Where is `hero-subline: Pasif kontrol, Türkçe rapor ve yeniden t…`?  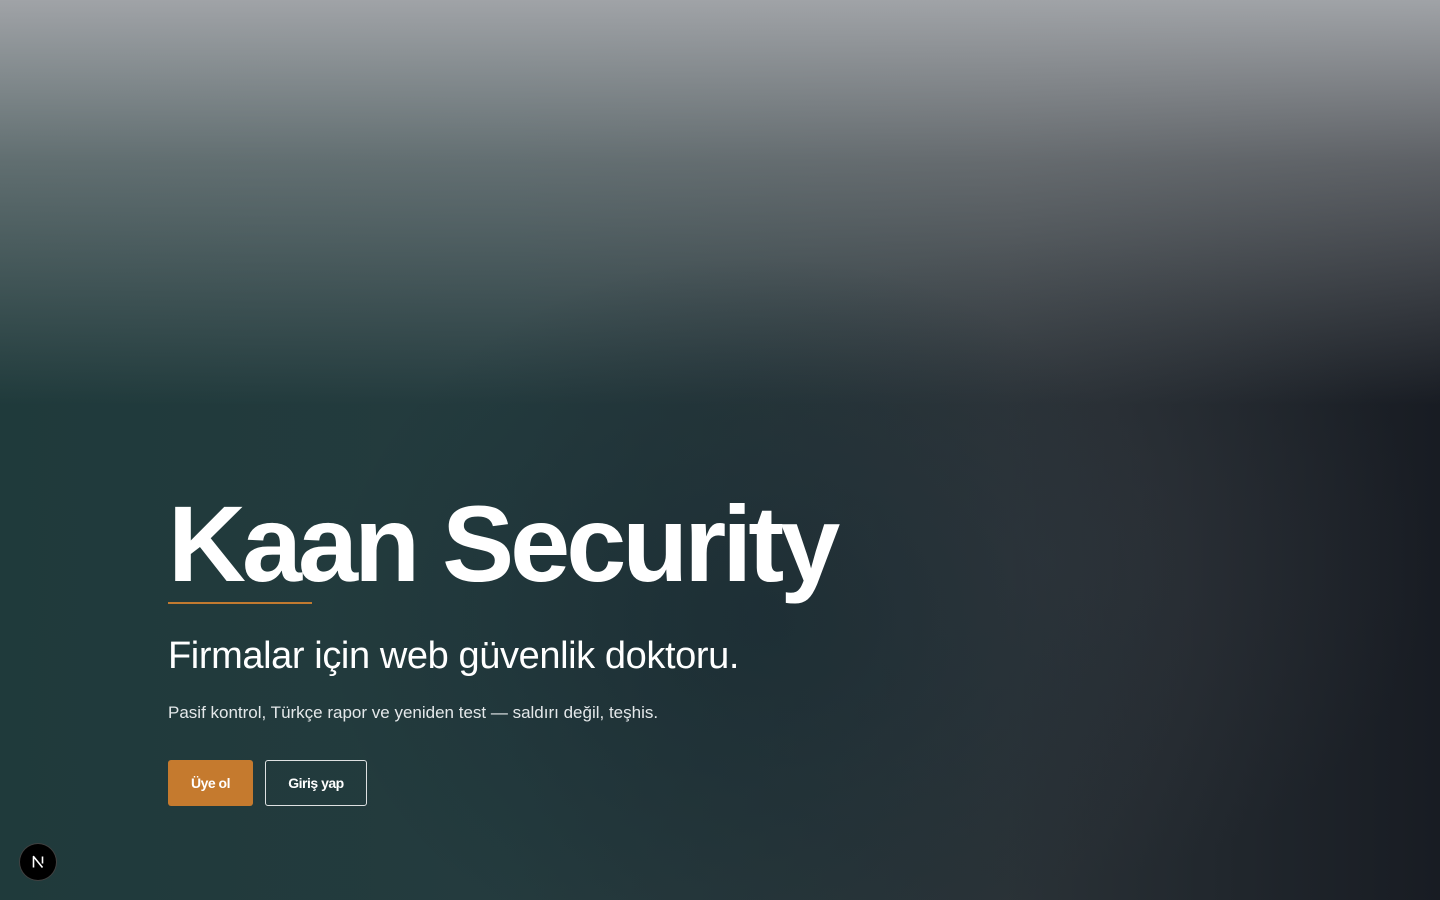
hero-subline: Pasif kontrol, Türkçe rapor ve yeniden t… is located at coordinates (413, 712).